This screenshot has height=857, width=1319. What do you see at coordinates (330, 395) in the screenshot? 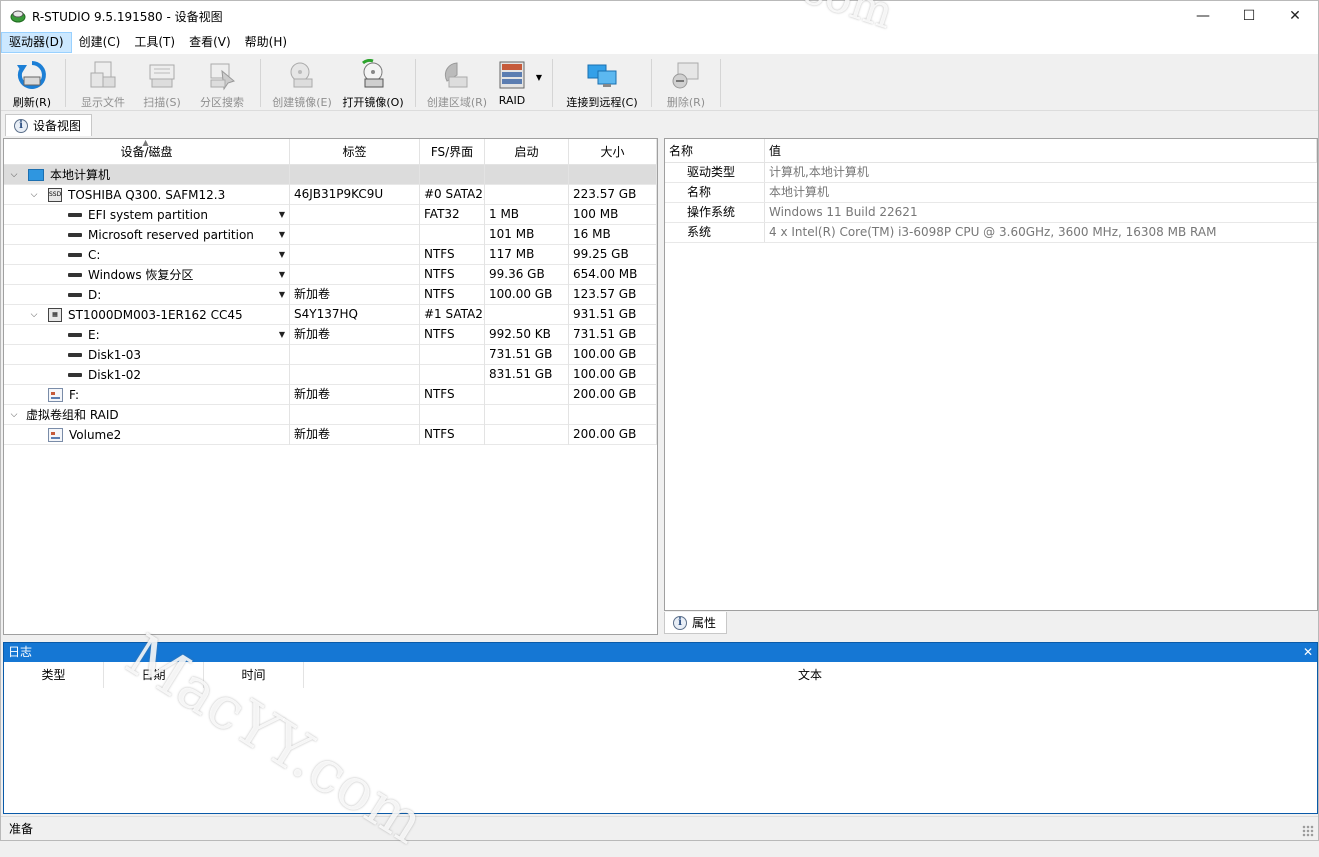
I see `tree-row-volume: F: 新加卷 NTFS 200.00 GB` at bounding box center [330, 395].